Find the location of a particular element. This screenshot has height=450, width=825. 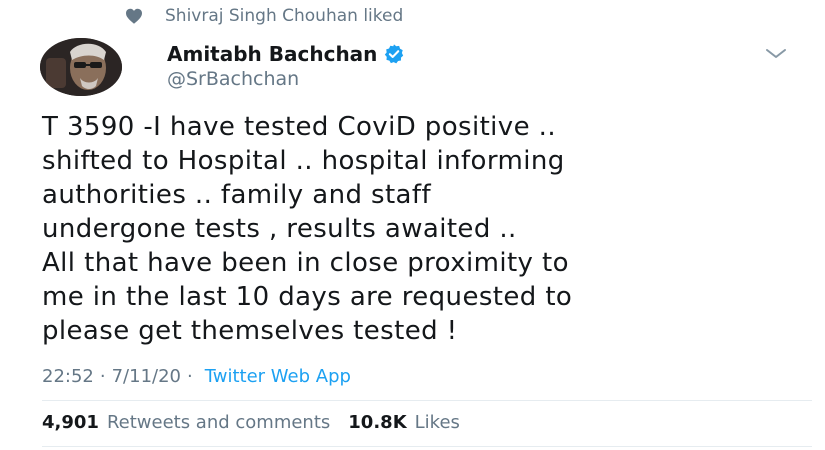

tweet-stats: 4,901 Retweets and comments 10.8K Likes is located at coordinates (251, 422).